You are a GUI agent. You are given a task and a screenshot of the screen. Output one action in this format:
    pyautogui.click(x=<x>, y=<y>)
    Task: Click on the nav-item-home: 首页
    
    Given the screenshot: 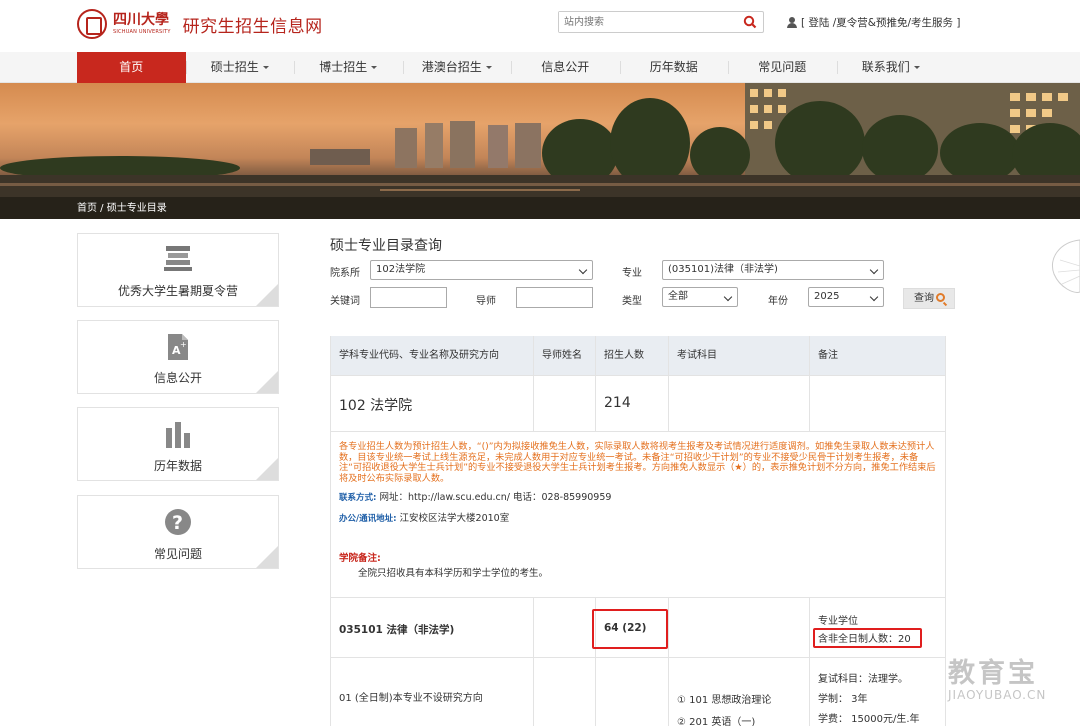 What is the action you would take?
    pyautogui.click(x=131, y=67)
    